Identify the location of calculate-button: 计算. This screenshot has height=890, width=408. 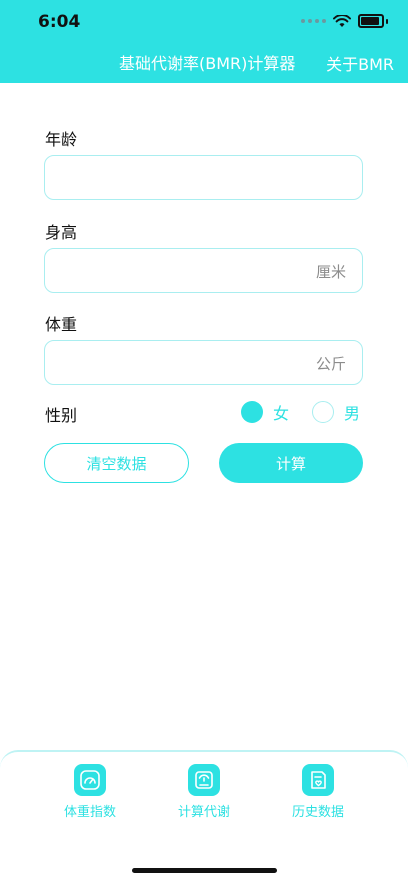
(291, 463).